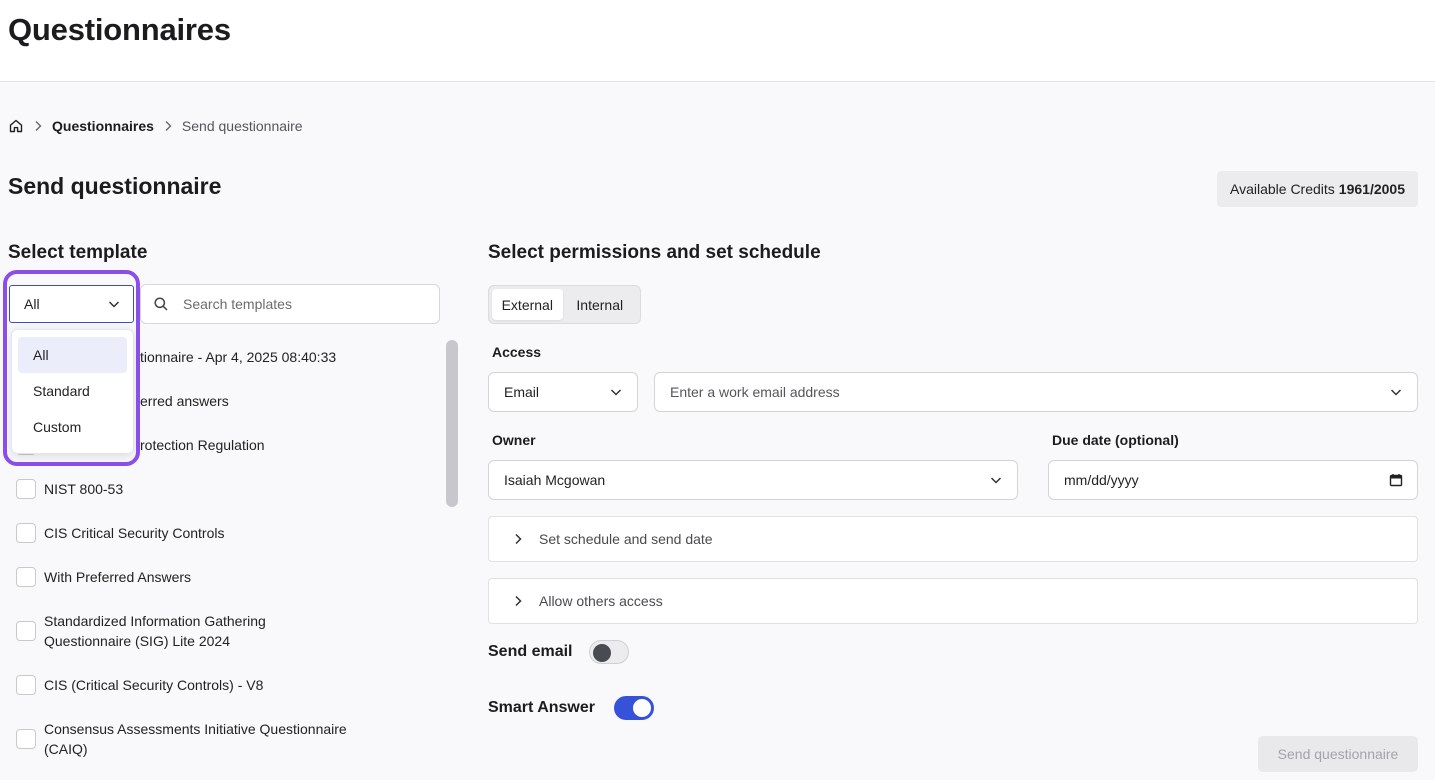 The height and width of the screenshot is (780, 1435). Describe the element at coordinates (1233, 480) in the screenshot. I see `due-date-field: mm/dd/yyyy` at that location.